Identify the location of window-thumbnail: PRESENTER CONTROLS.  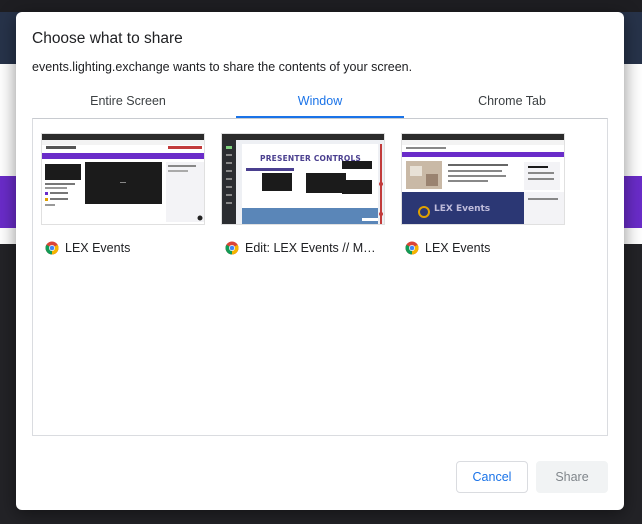
(303, 179).